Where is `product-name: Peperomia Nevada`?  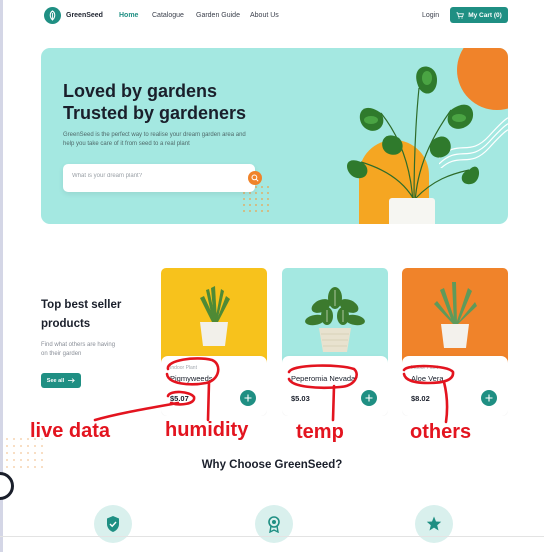 product-name: Peperomia Nevada is located at coordinates (323, 378).